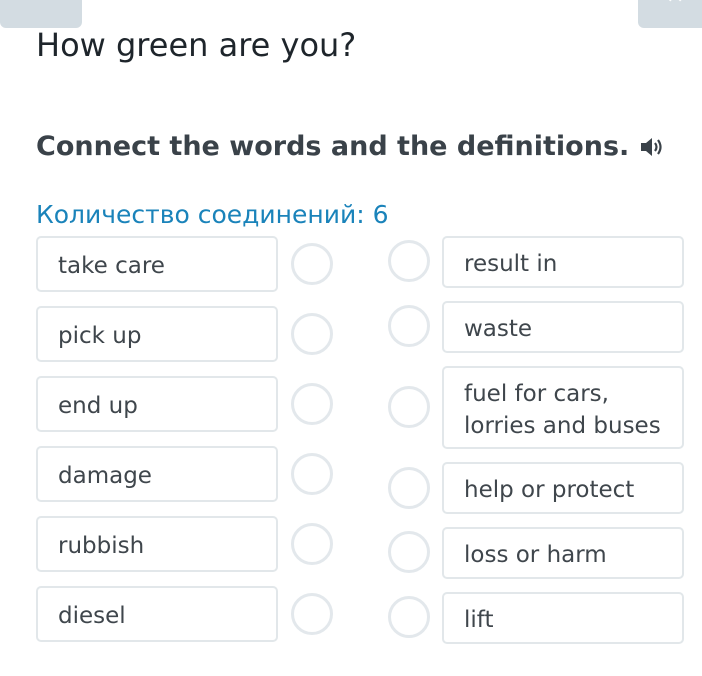 The image size is (702, 676). Describe the element at coordinates (157, 474) in the screenshot. I see `left-card-4: damage` at that location.